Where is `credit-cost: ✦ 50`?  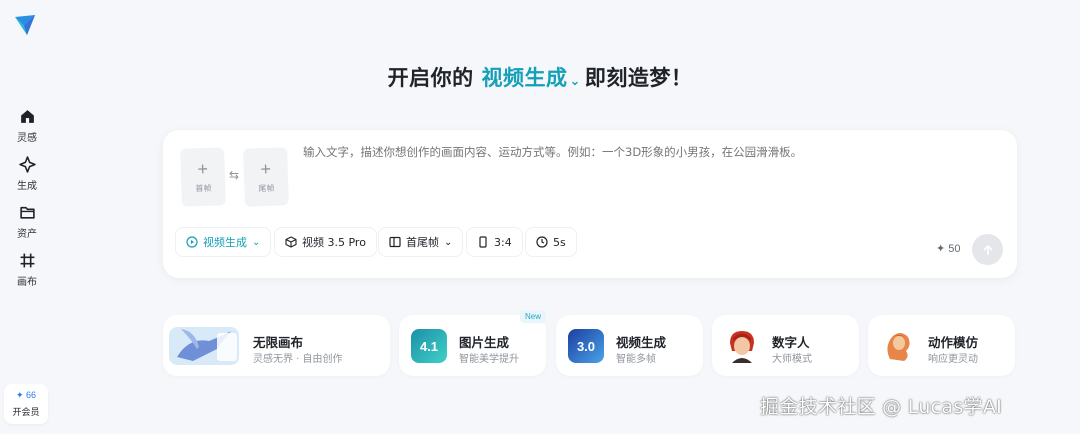
credit-cost: ✦ 50 is located at coordinates (948, 248).